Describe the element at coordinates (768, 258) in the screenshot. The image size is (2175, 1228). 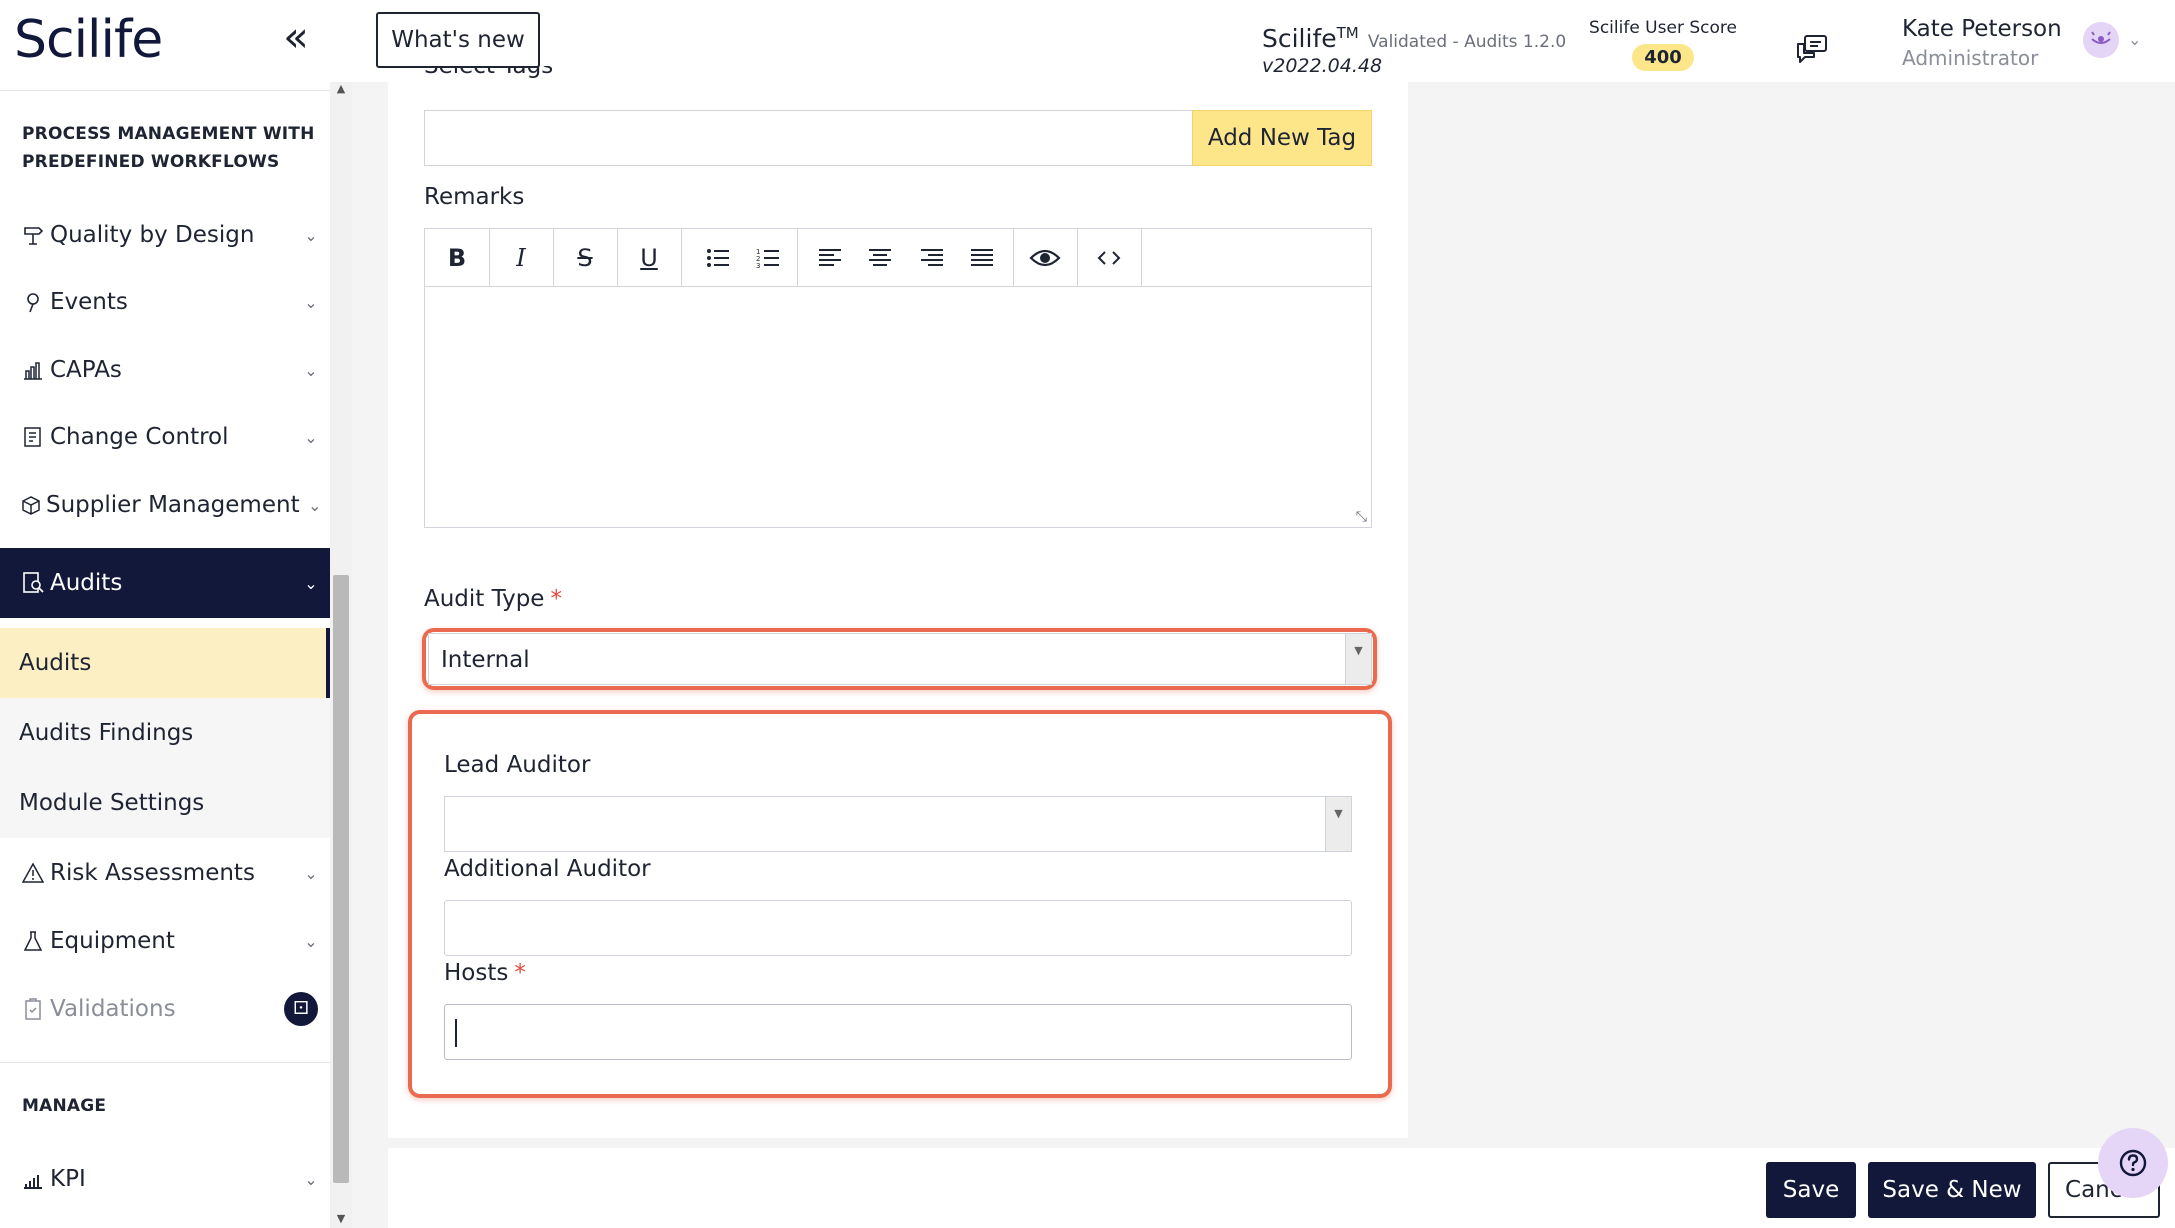
I see `numbered-list-icon: 123` at that location.